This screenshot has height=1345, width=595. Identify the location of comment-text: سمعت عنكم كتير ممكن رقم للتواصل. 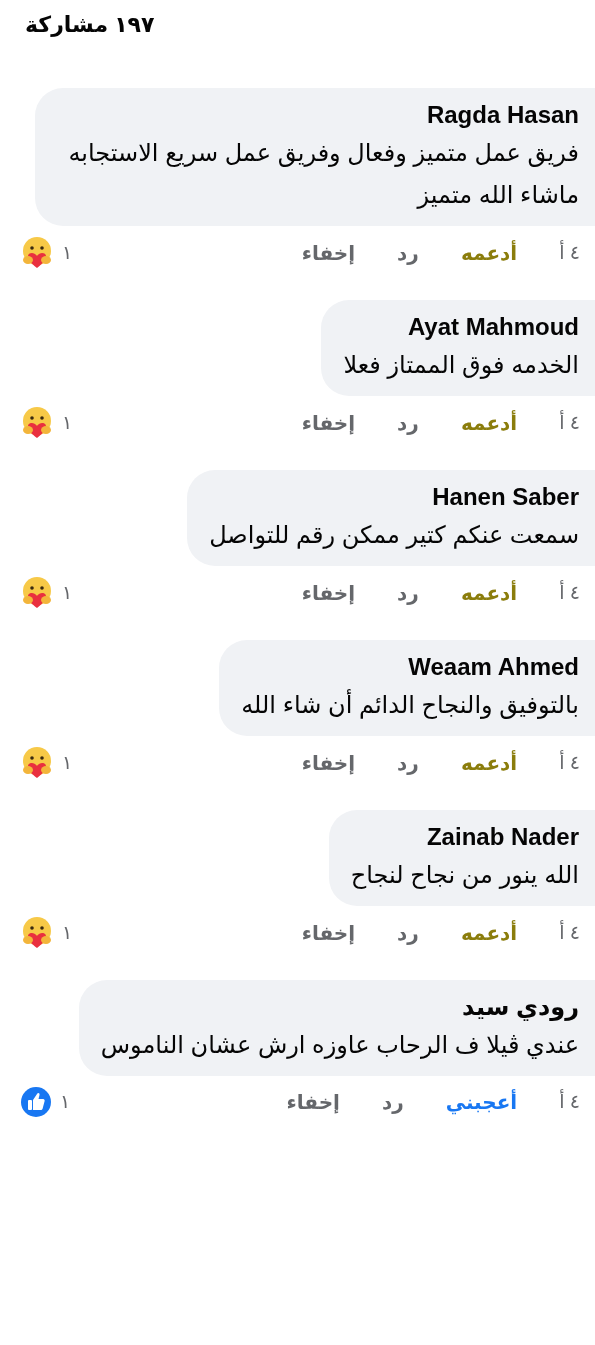
(394, 535).